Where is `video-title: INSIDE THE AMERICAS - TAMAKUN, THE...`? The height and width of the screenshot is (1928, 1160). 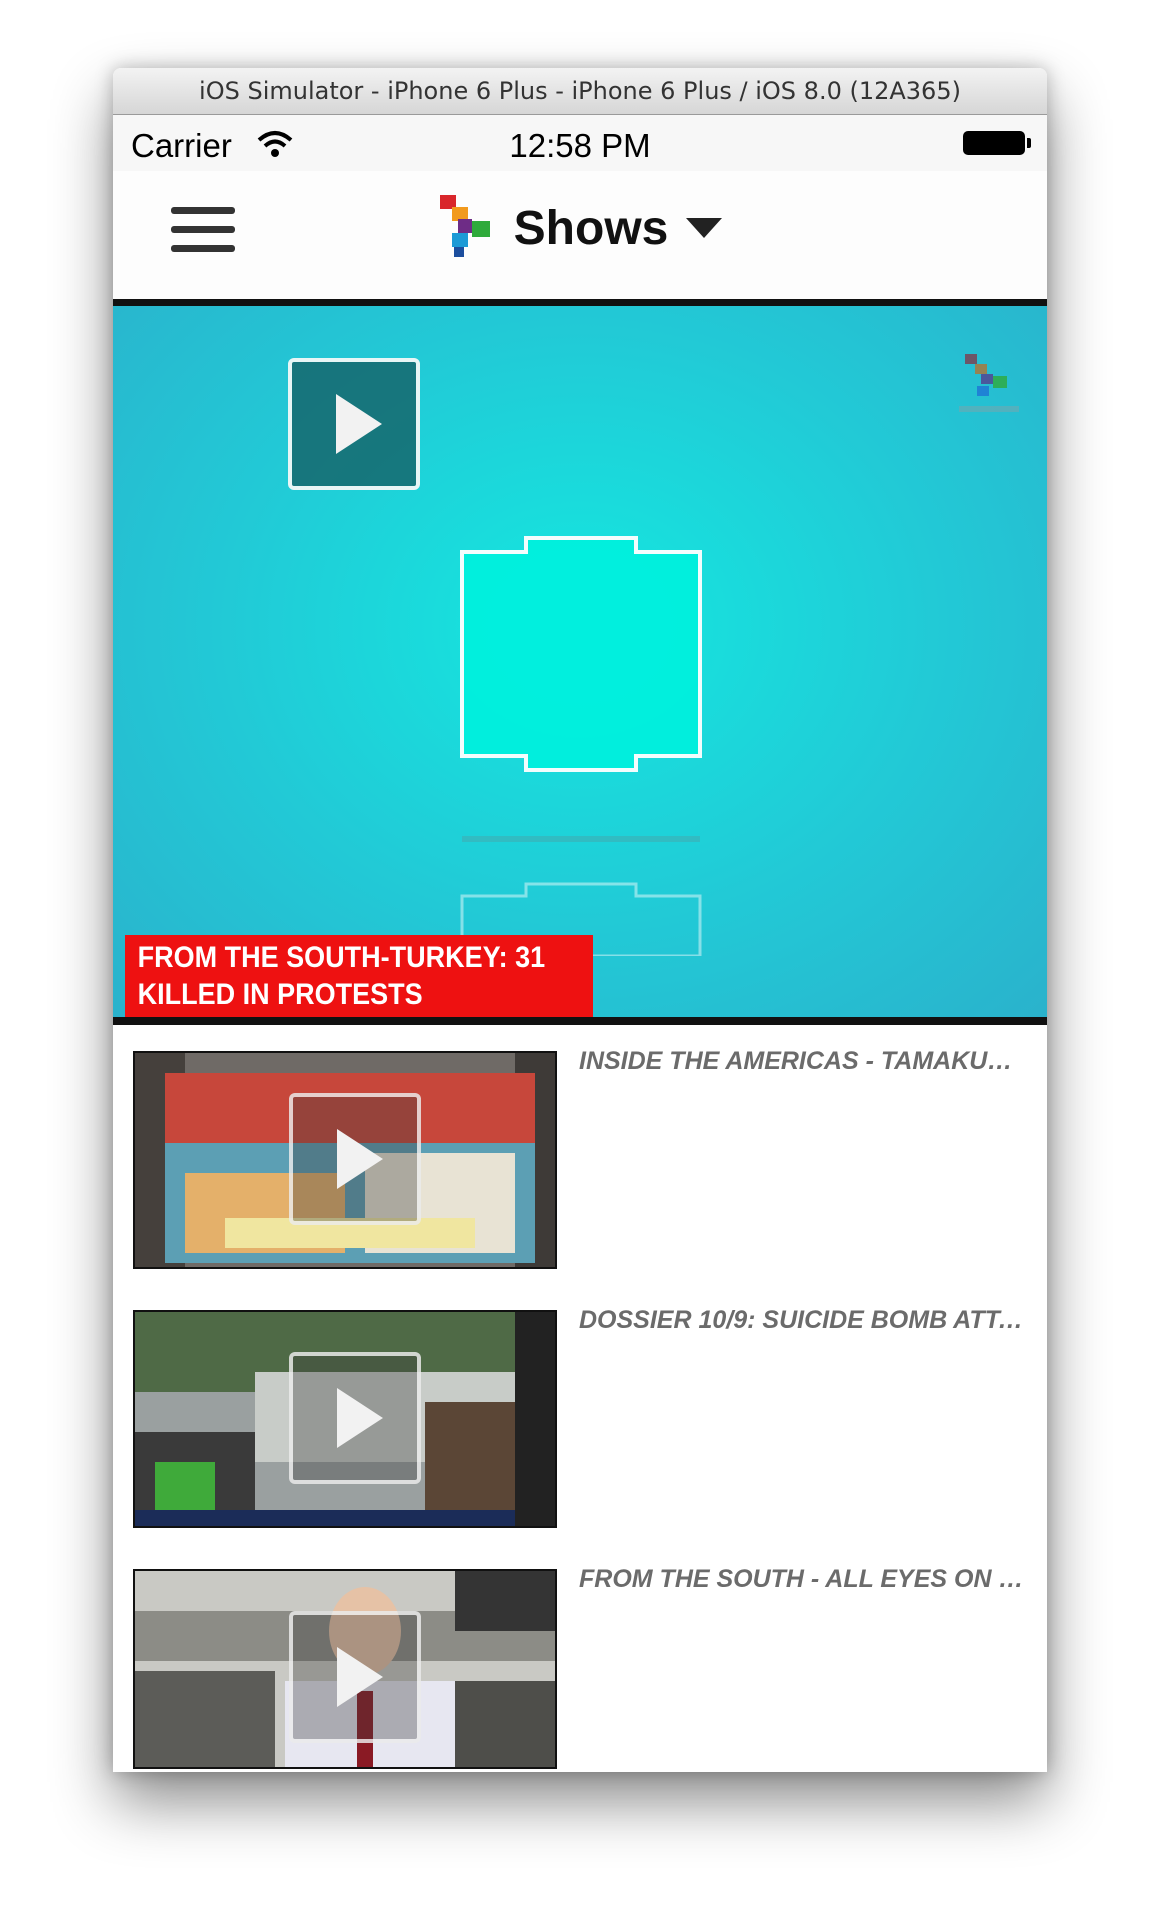 video-title: INSIDE THE AMERICAS - TAMAKUN, THE... is located at coordinates (804, 1061).